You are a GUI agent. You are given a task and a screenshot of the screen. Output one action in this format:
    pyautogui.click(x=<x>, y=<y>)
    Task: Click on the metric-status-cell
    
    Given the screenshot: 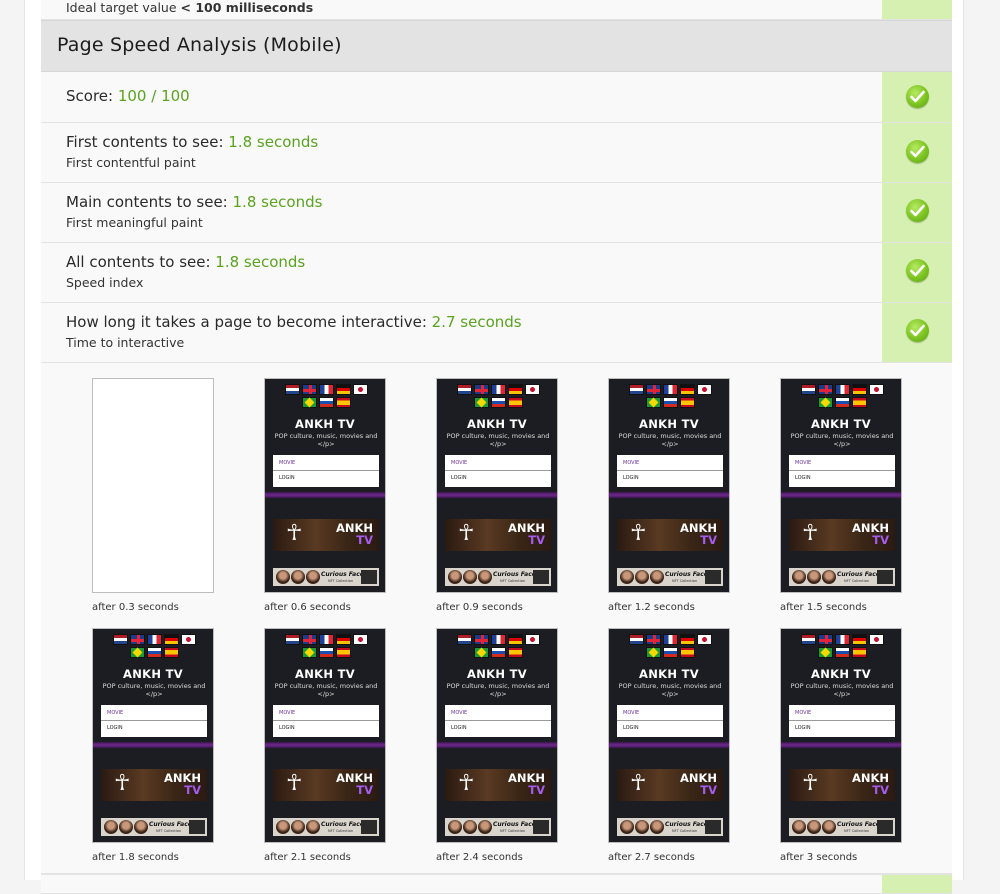 What is the action you would take?
    pyautogui.click(x=917, y=97)
    